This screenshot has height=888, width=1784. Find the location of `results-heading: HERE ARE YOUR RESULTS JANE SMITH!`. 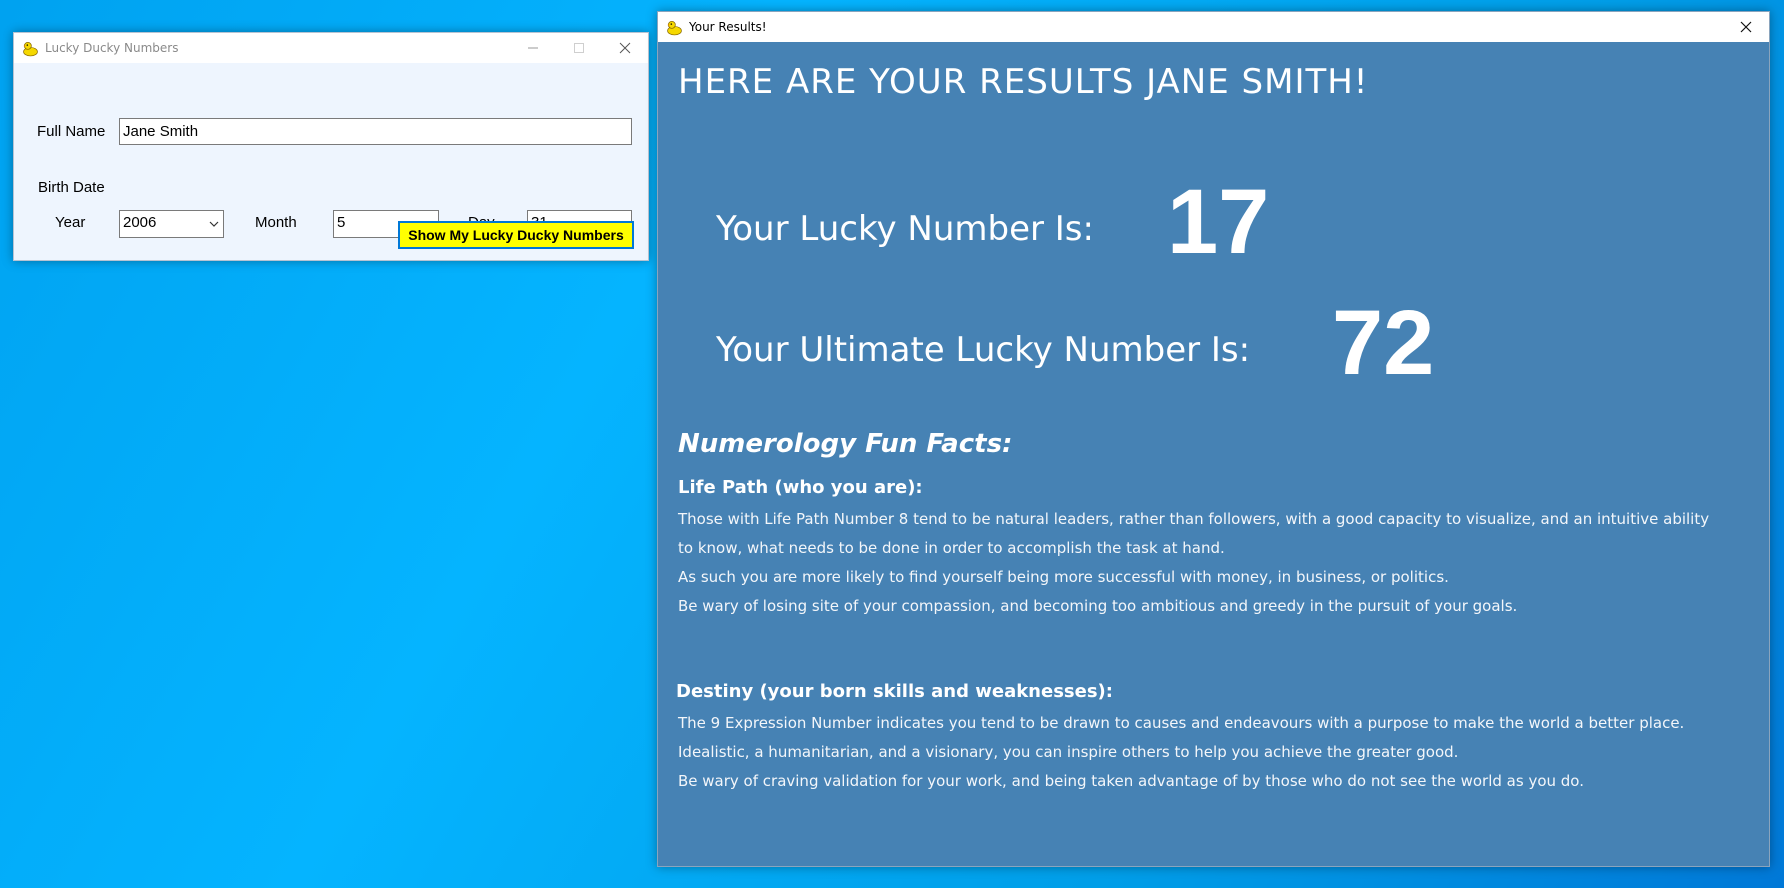

results-heading: HERE ARE YOUR RESULTS JANE SMITH! is located at coordinates (1023, 82).